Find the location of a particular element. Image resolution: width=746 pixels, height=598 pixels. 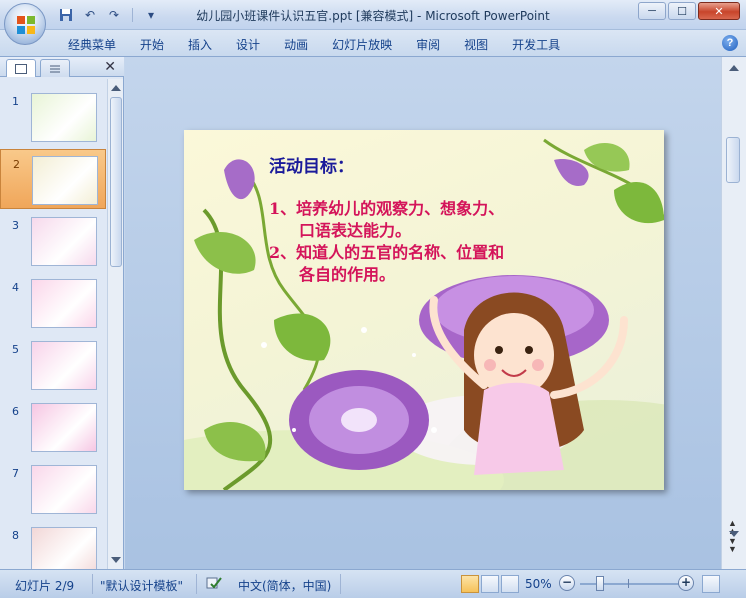

next-slide-icon: ▼ ▼ is located at coordinates (732, 545).